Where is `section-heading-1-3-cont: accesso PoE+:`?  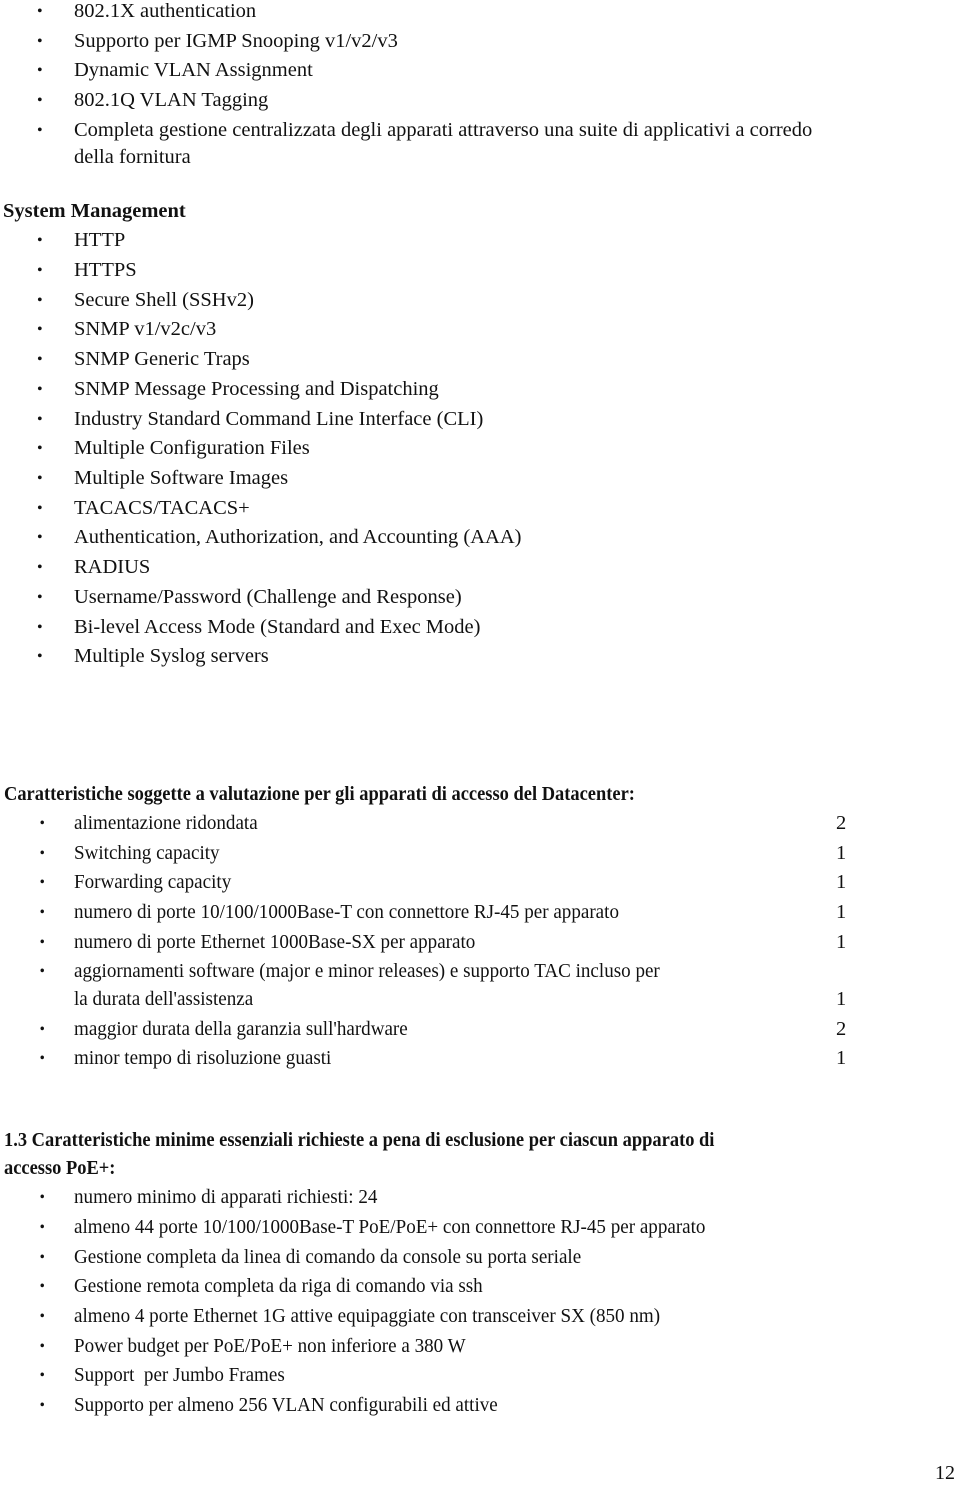
section-heading-1-3-cont: accesso PoE+: is located at coordinates (60, 1168).